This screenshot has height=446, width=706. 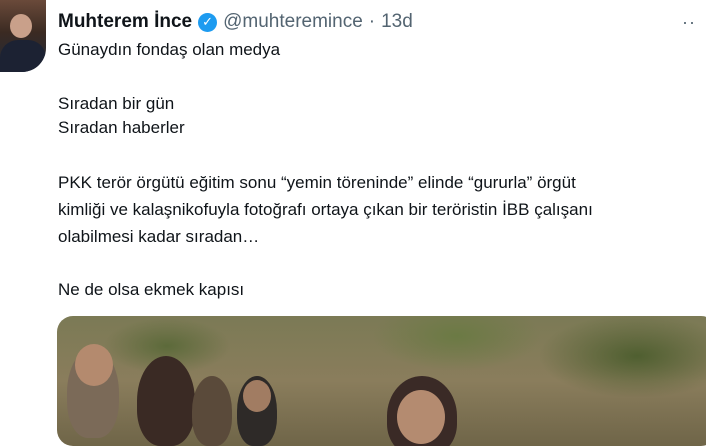 I want to click on tweet-text-line: Sıradan haberler, so click(x=121, y=127).